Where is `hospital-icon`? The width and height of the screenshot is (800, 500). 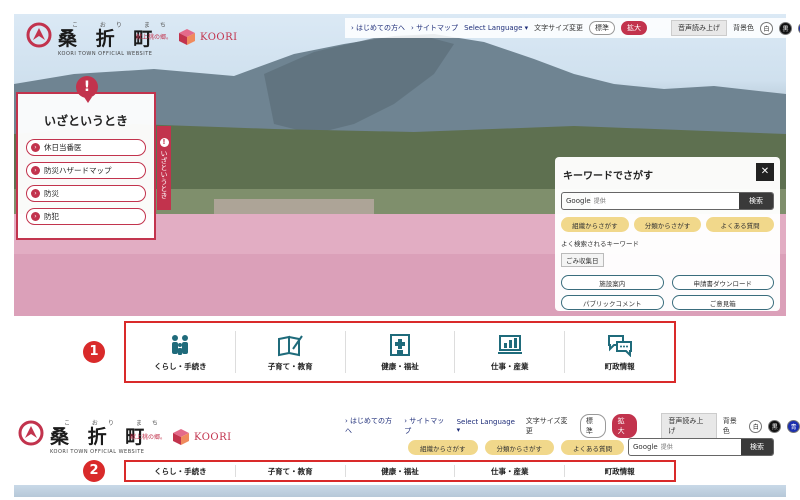 hospital-icon is located at coordinates (399, 344).